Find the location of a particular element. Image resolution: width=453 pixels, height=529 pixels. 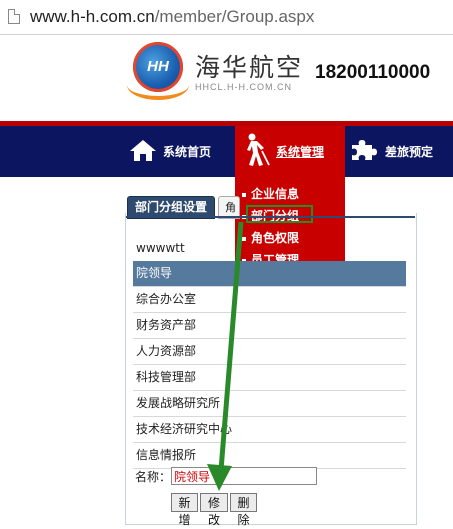

home-icon is located at coordinates (143, 151).